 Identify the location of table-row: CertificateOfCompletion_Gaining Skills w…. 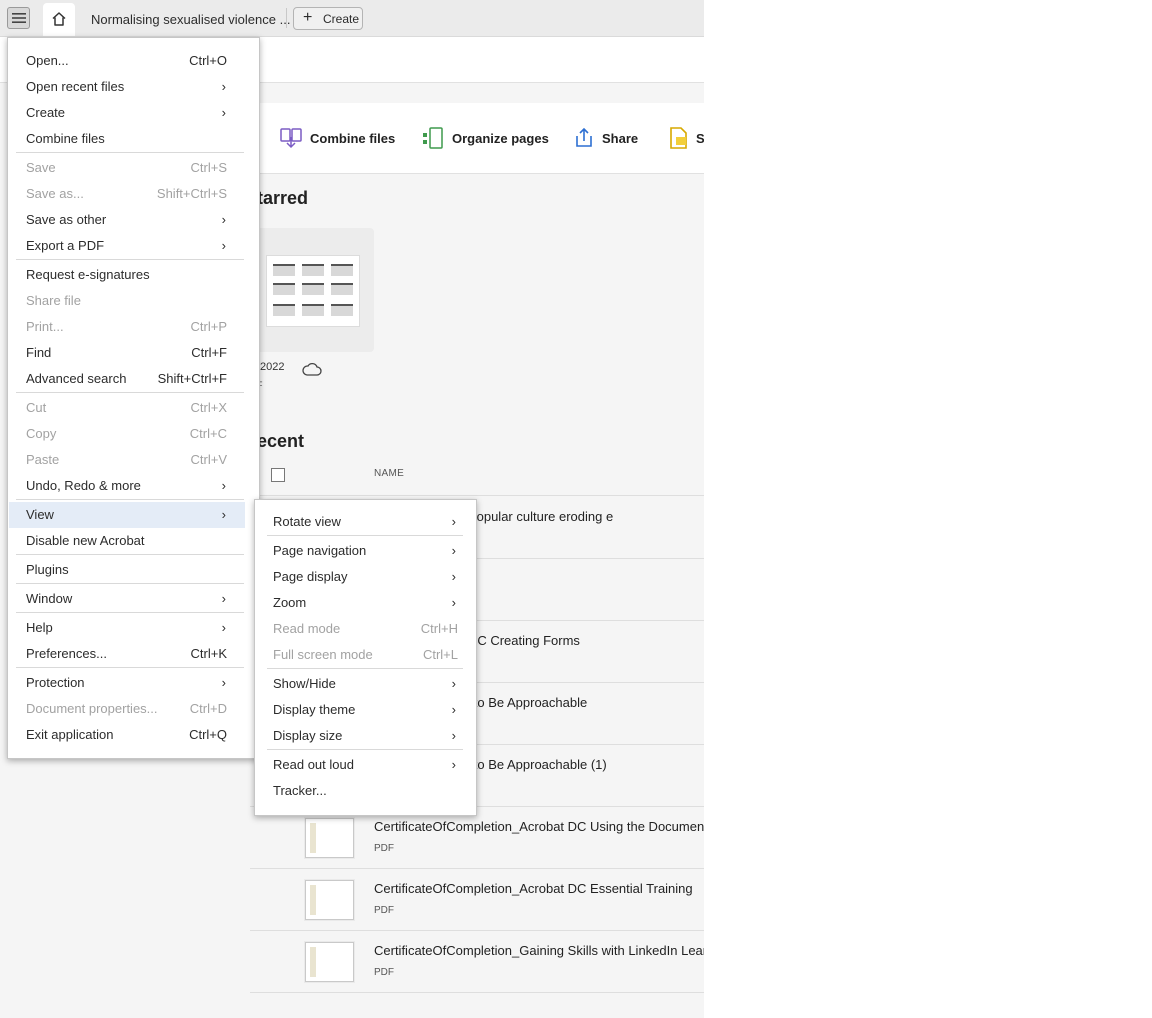
(477, 961).